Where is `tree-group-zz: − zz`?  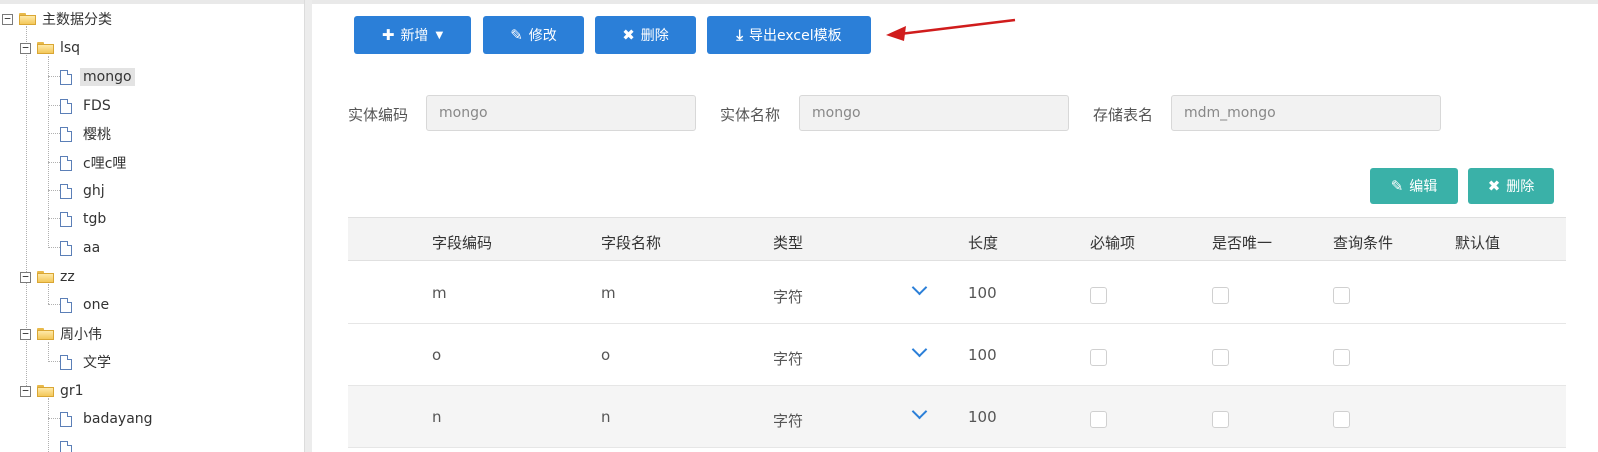
tree-group-zz: − zz is located at coordinates (47, 277).